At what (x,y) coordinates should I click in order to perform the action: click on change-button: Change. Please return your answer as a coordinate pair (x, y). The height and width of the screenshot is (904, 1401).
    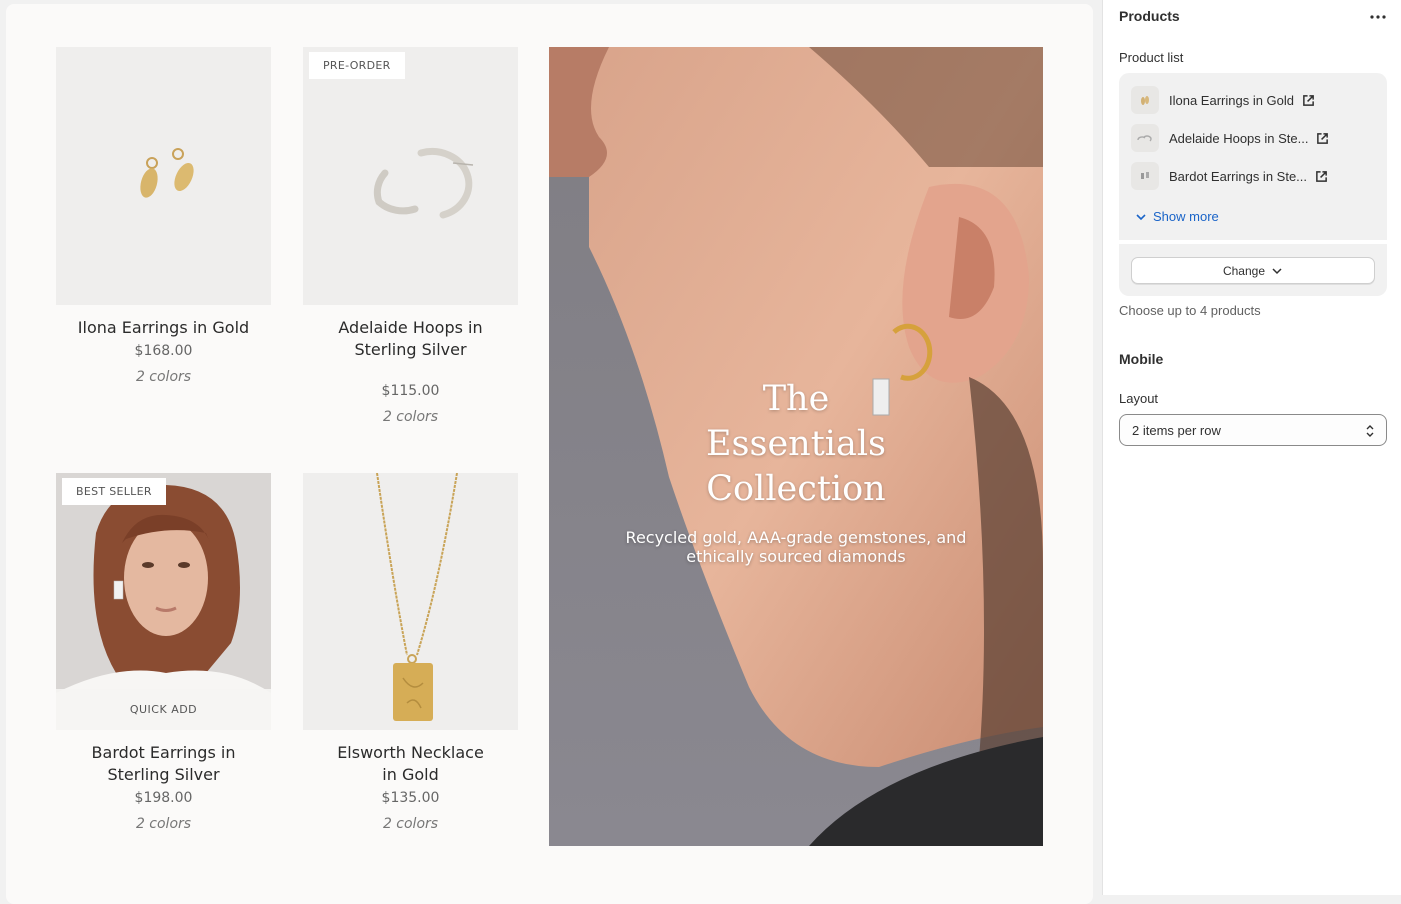
    Looking at the image, I should click on (1253, 270).